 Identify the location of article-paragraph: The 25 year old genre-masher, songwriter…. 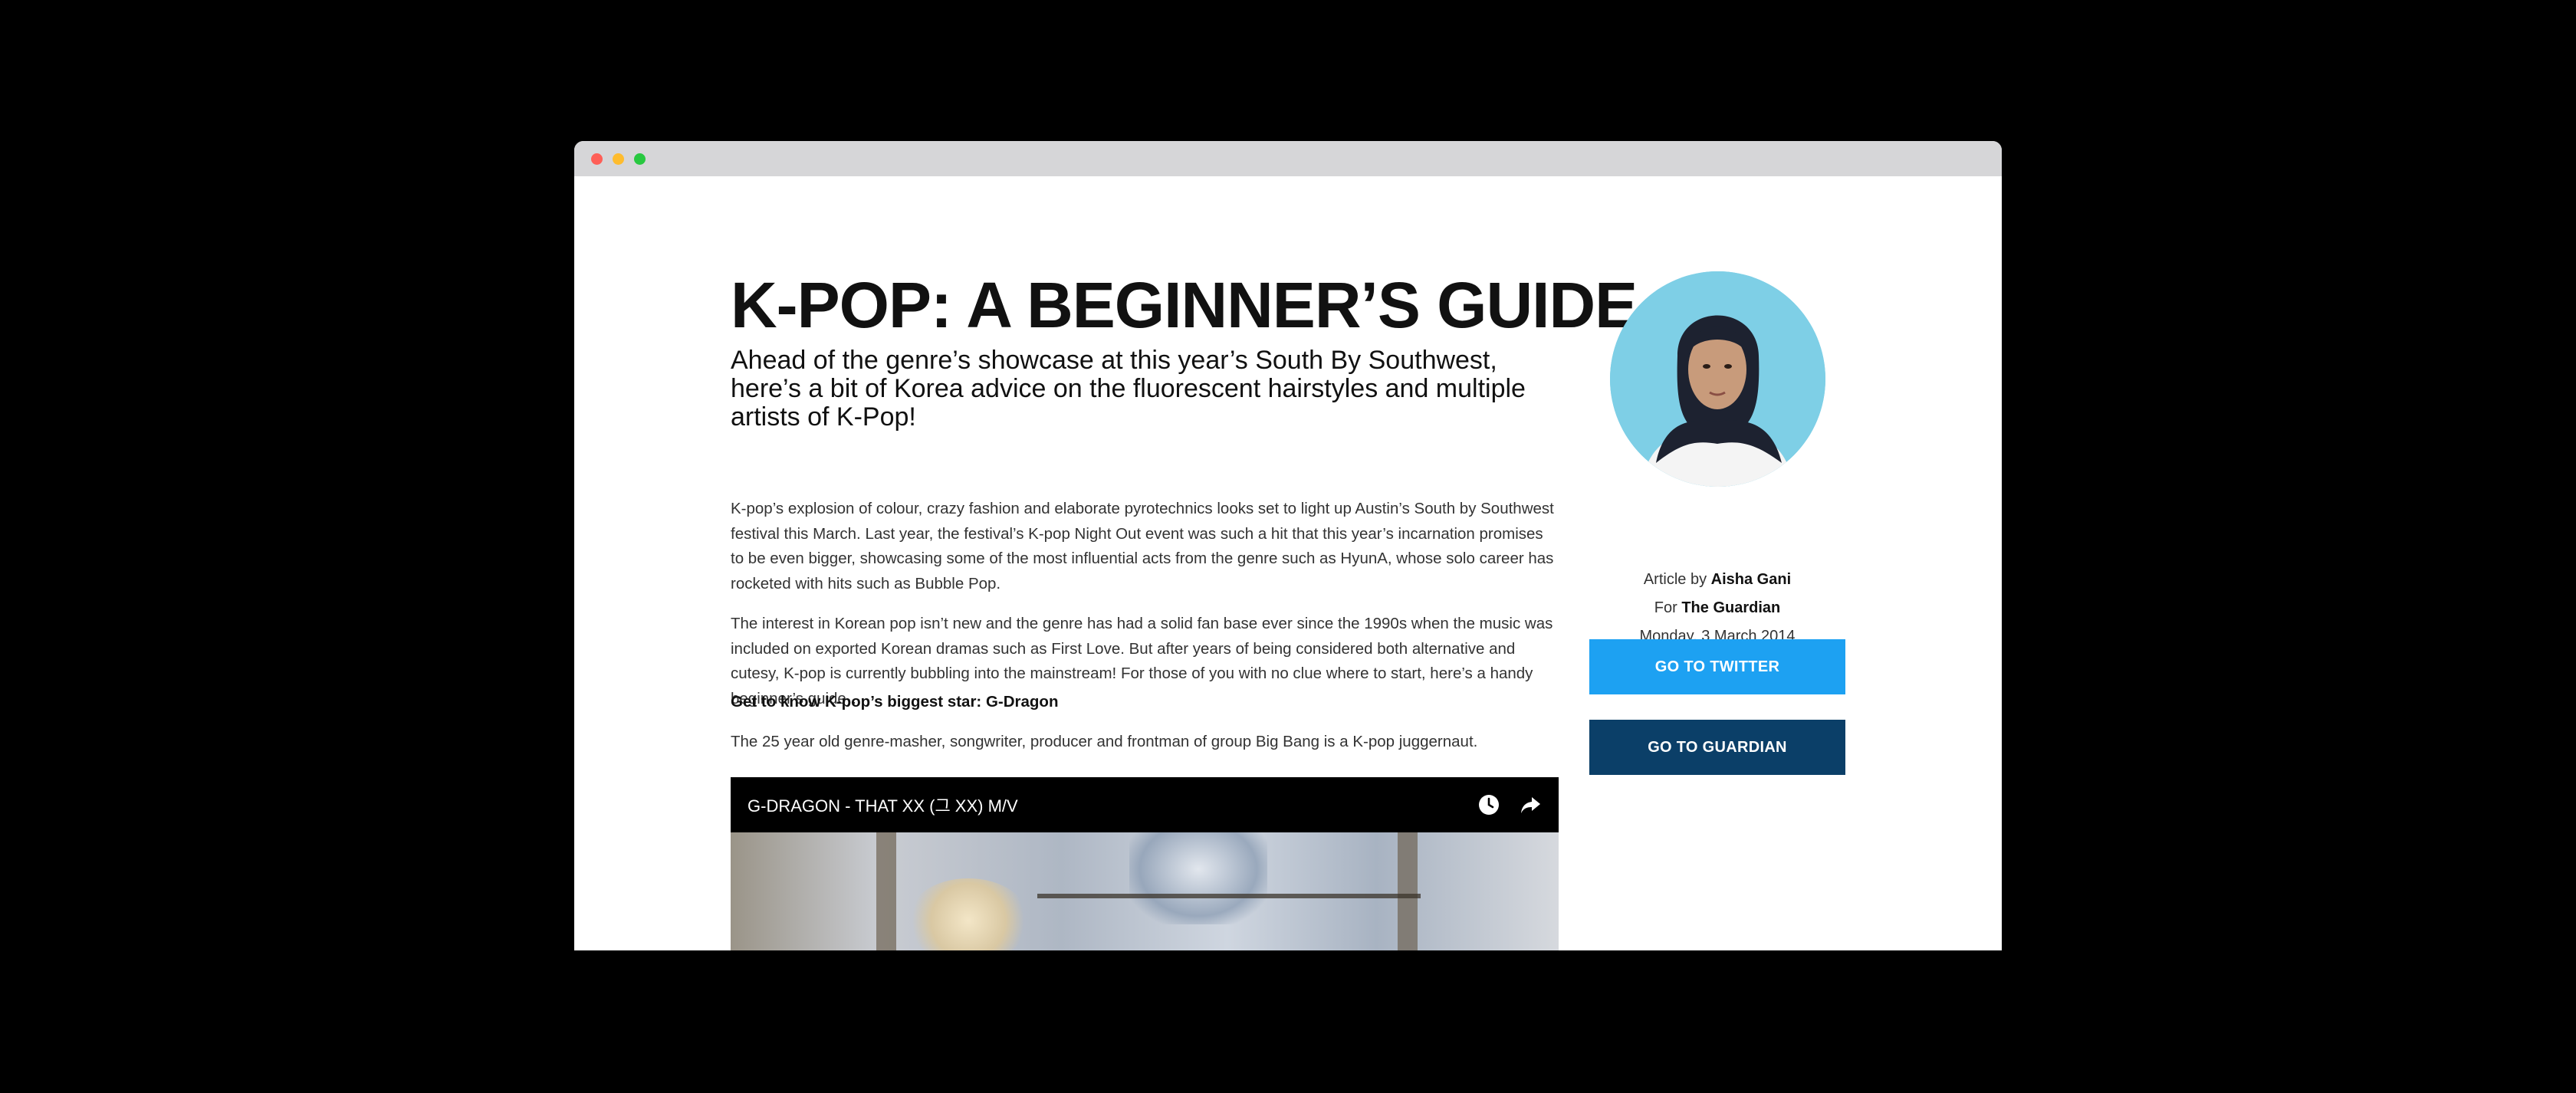
(1104, 741).